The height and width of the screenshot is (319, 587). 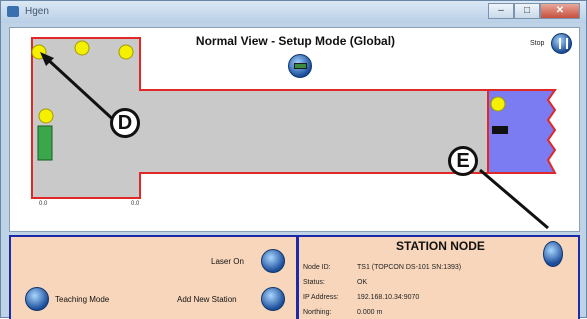 I want to click on stop-label: Stop, so click(x=537, y=43).